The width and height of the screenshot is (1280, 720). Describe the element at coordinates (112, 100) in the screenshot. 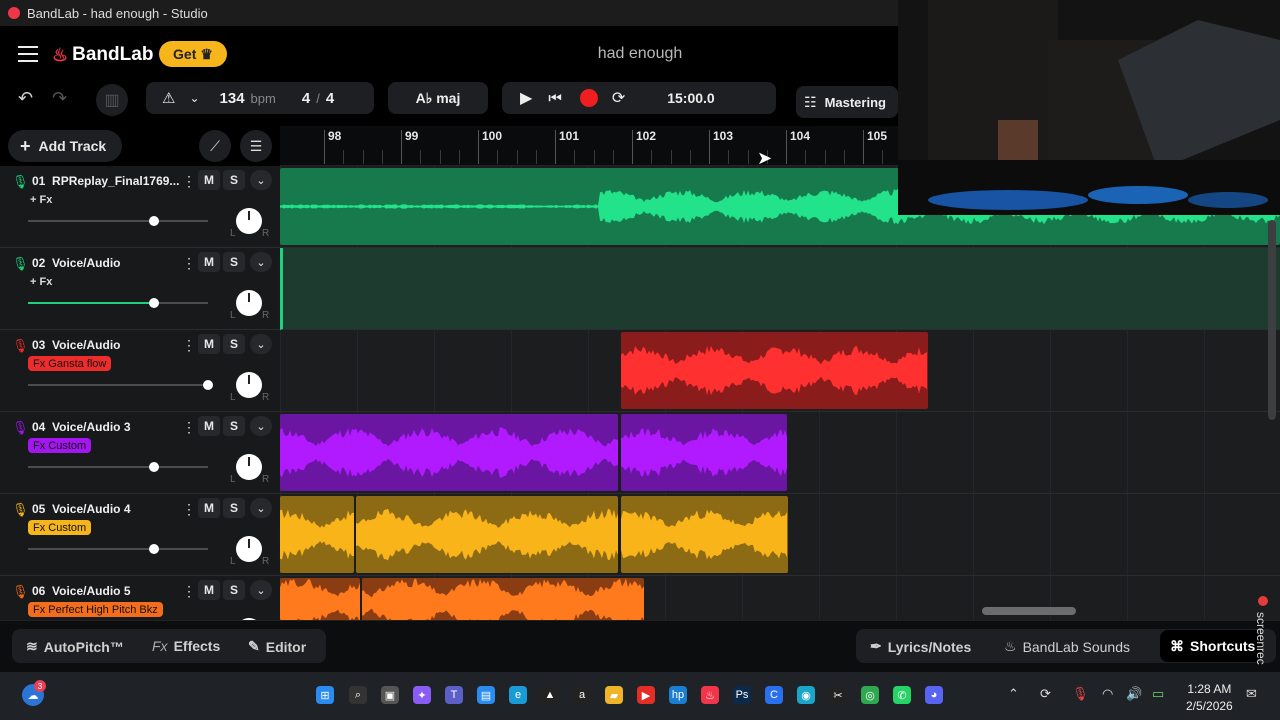

I see `piano-keys-icon: ▥` at that location.